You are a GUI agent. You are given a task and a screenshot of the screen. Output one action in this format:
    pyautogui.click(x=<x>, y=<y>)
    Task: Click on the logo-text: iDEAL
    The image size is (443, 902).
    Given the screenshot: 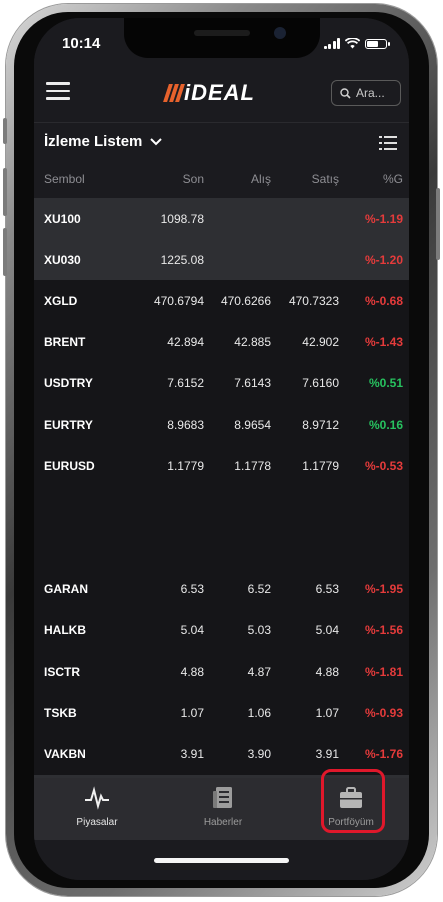 What is the action you would take?
    pyautogui.click(x=219, y=92)
    